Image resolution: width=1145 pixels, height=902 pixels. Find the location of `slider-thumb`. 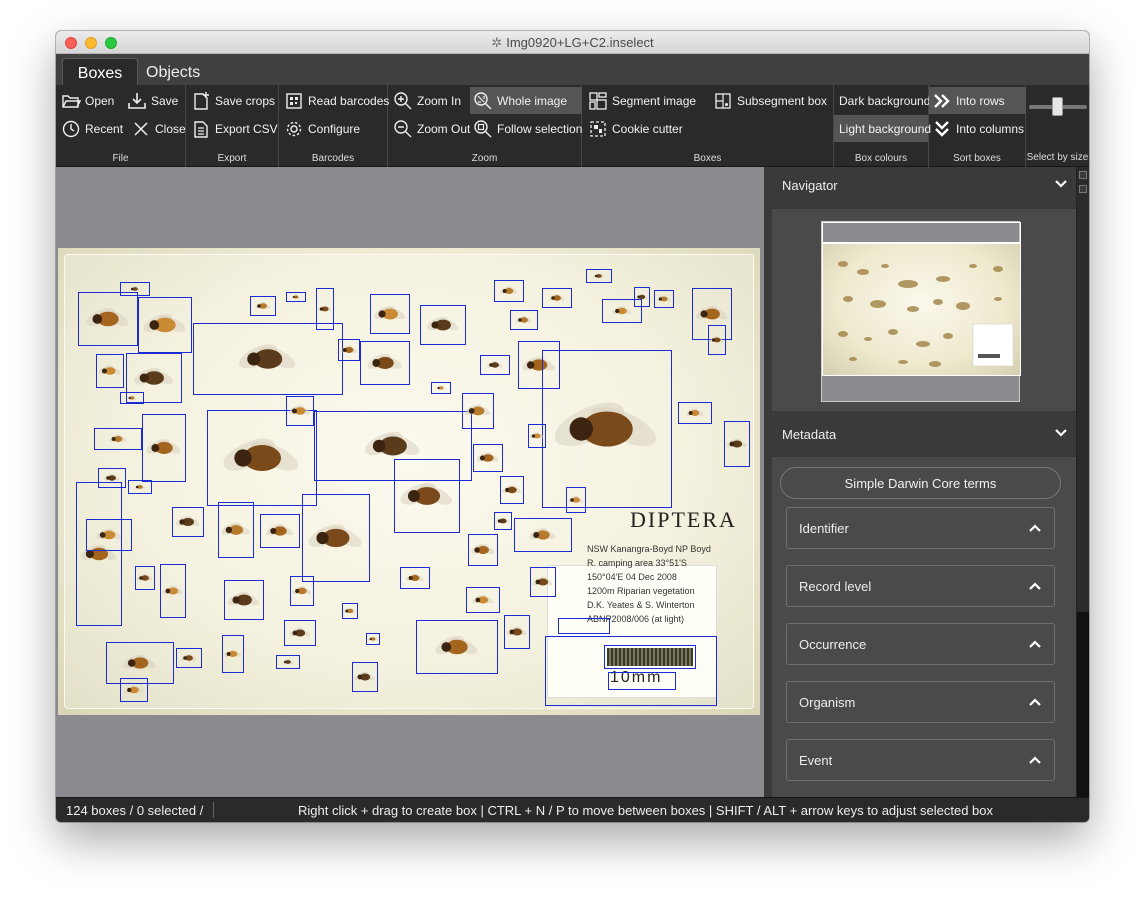

slider-thumb is located at coordinates (1057, 106).